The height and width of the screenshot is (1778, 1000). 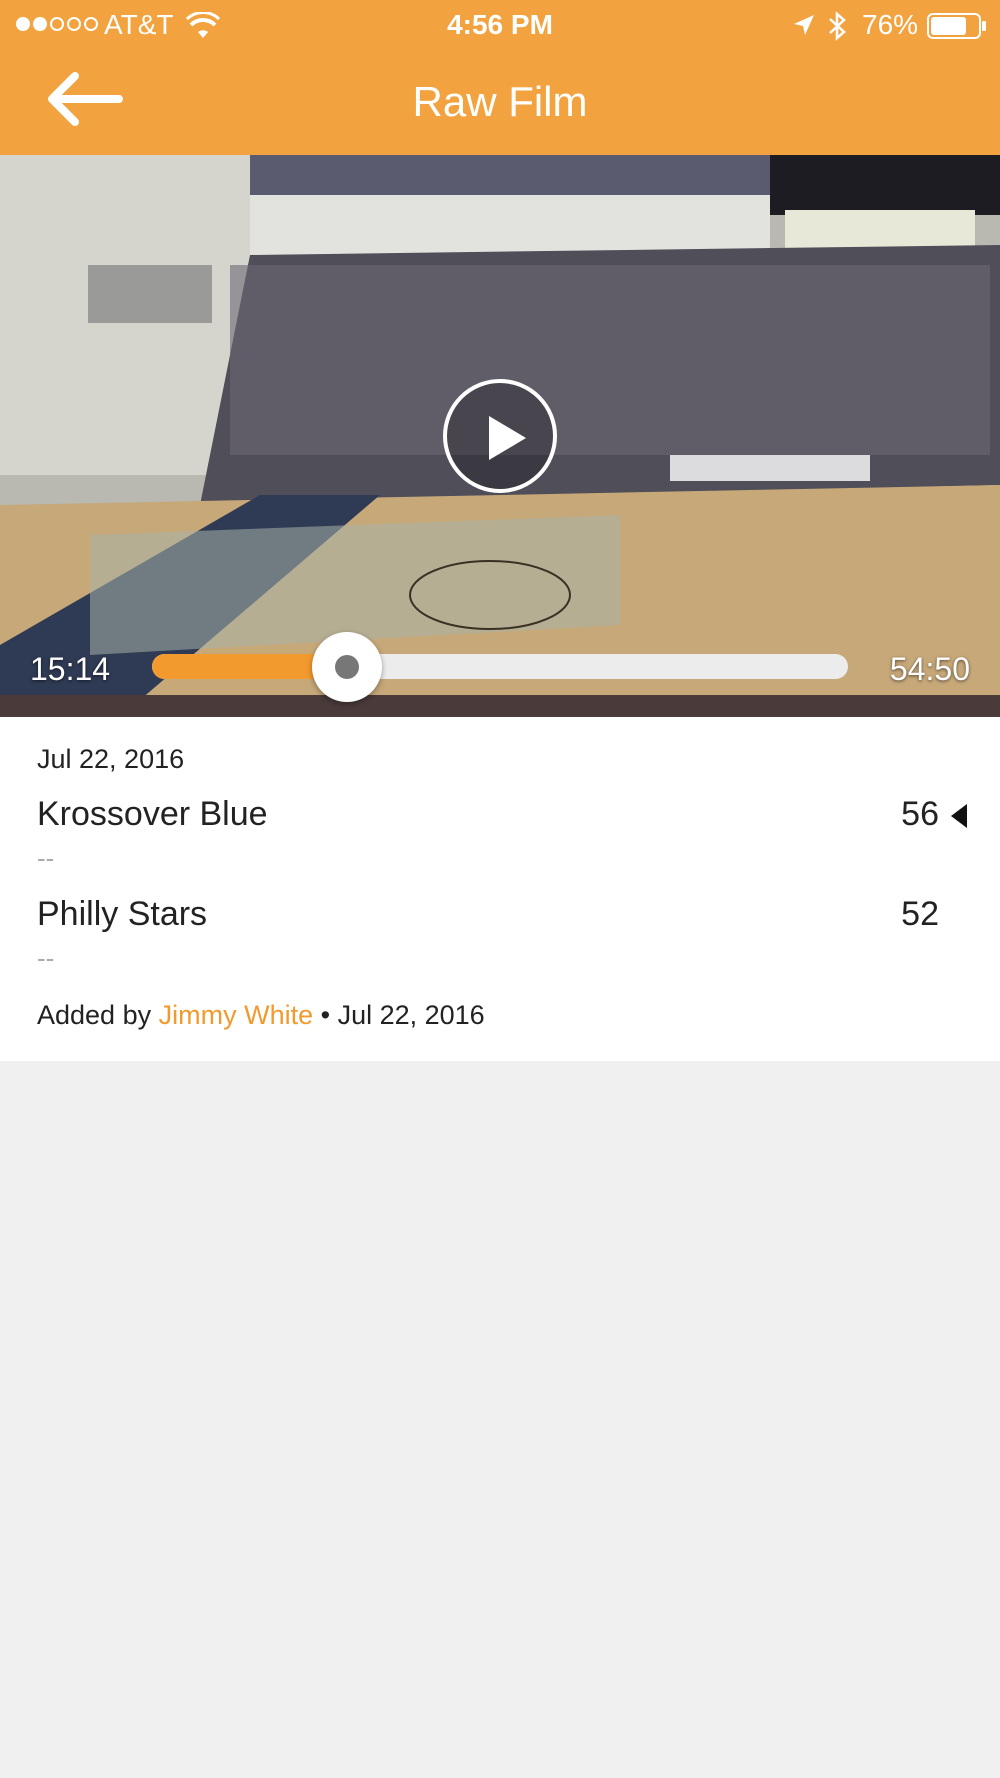 I want to click on team-score: 52, so click(x=920, y=914).